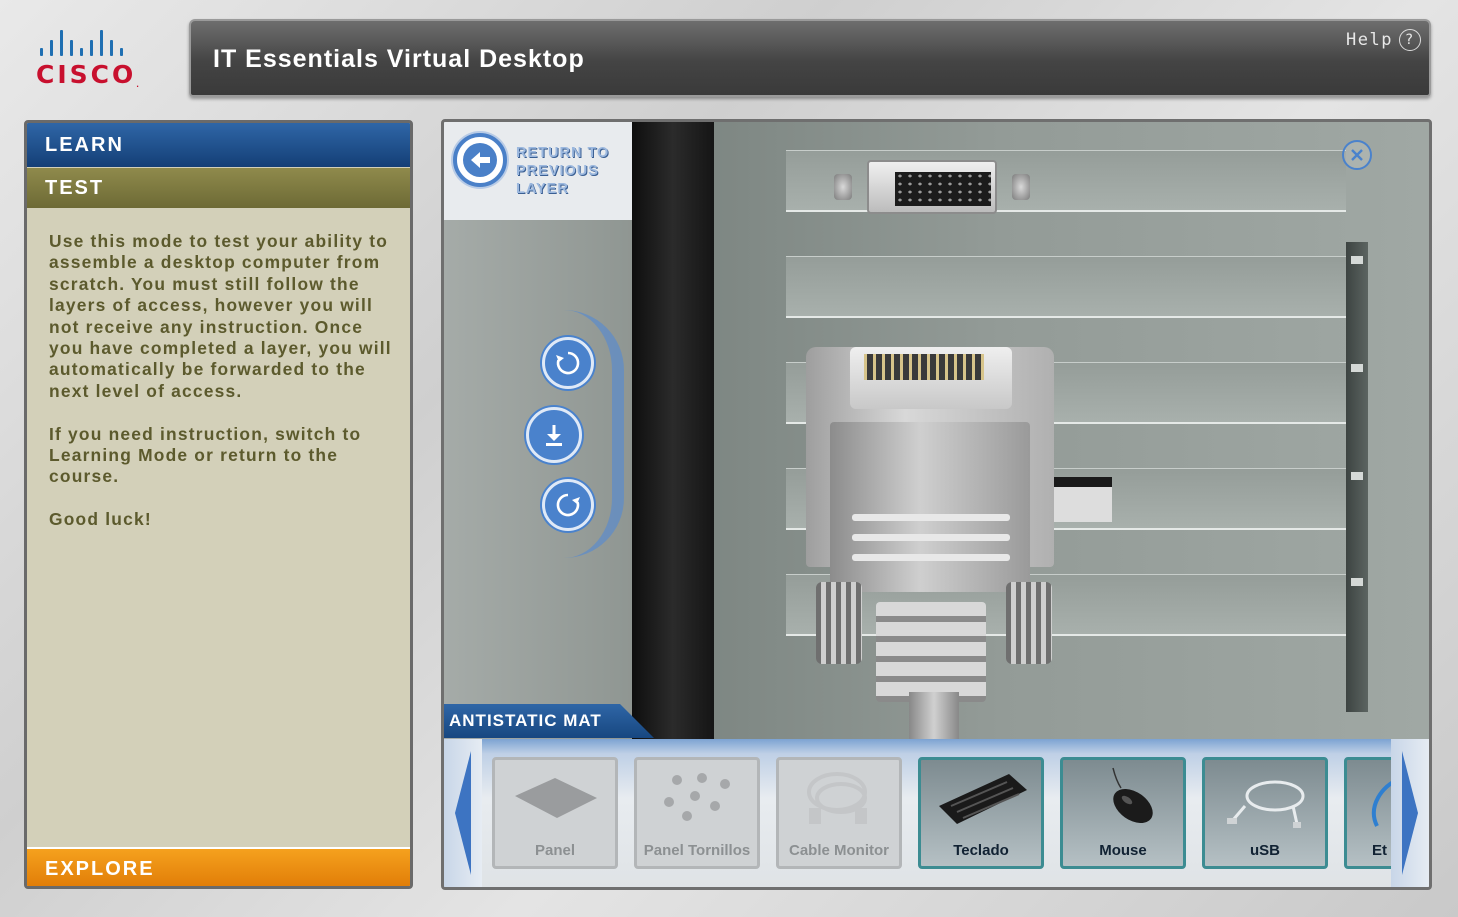 Image resolution: width=1458 pixels, height=917 pixels. I want to click on rotate-left-icon, so click(568, 363).